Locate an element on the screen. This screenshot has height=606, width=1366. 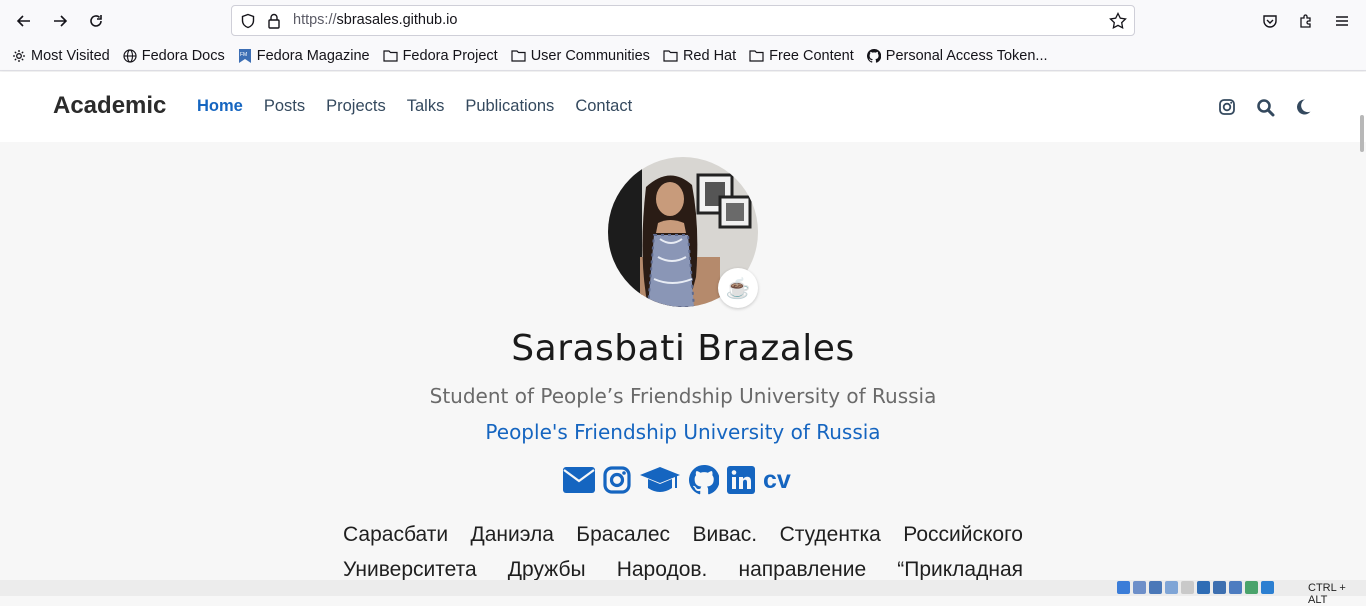
puzzle-icon is located at coordinates (1305, 21).